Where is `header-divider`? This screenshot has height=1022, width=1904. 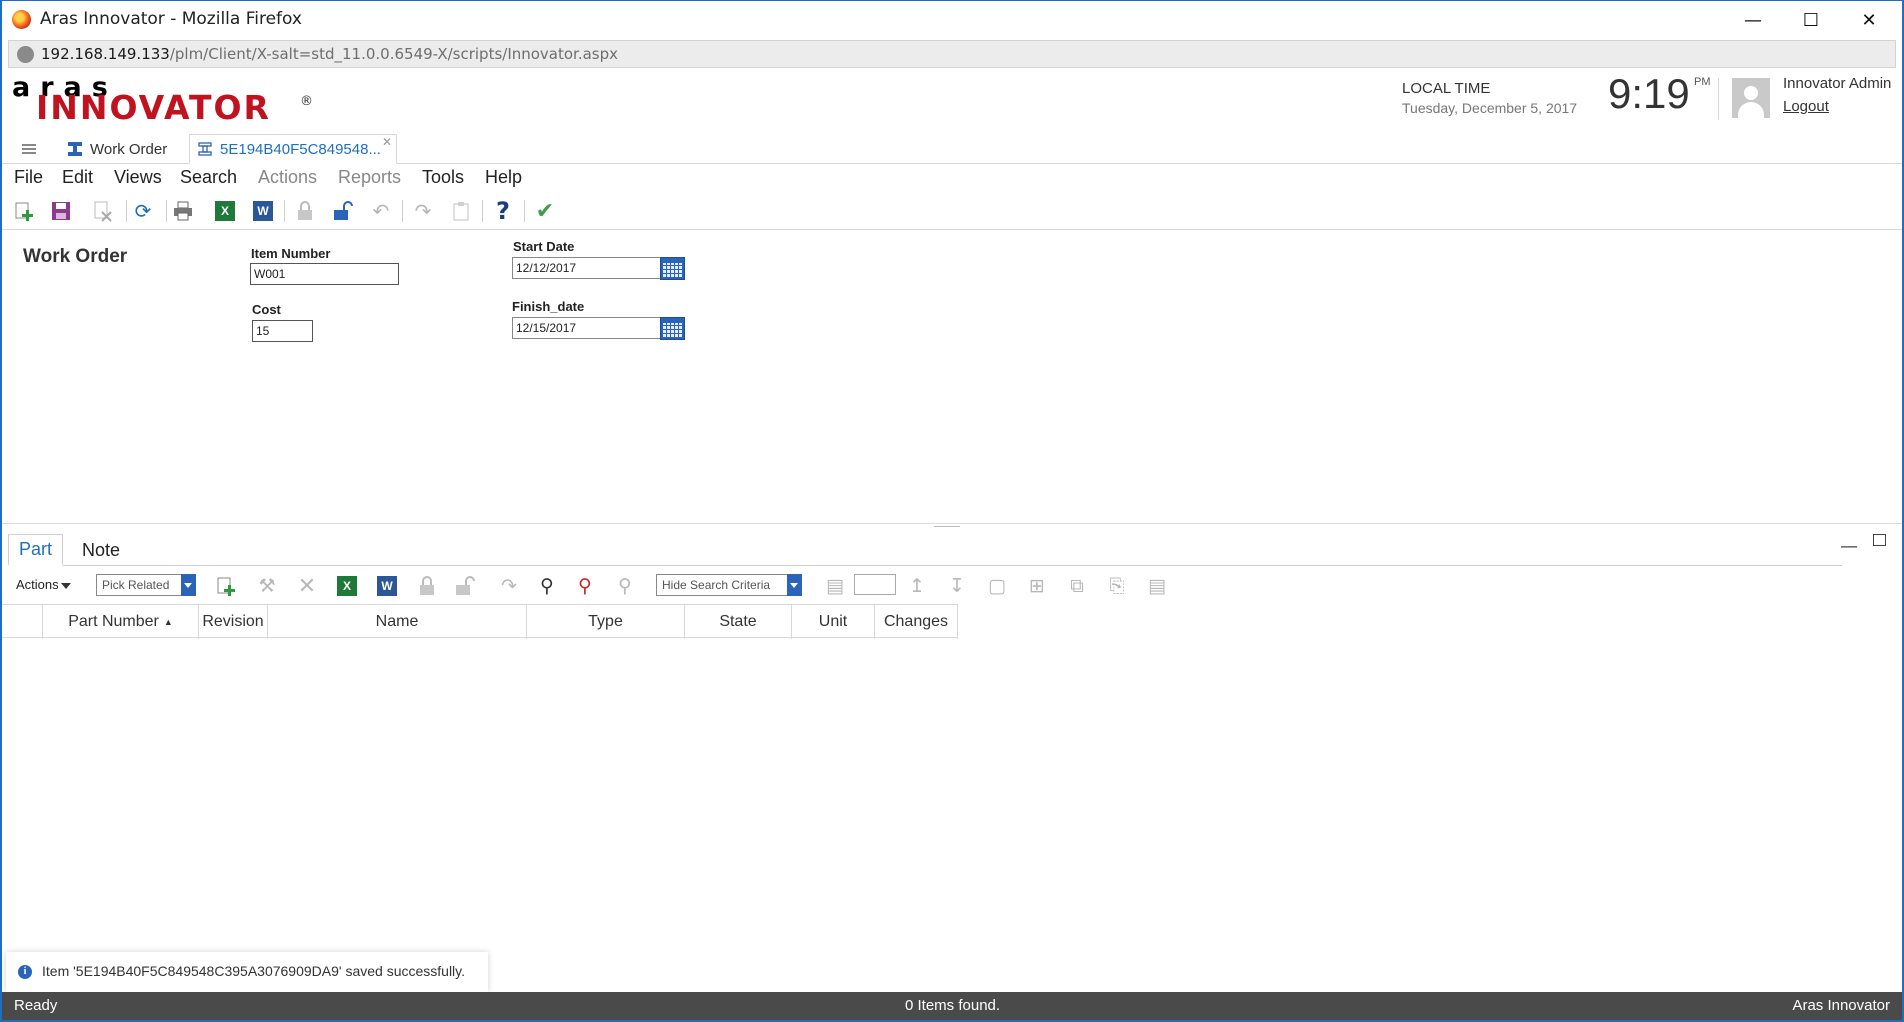 header-divider is located at coordinates (1718, 99).